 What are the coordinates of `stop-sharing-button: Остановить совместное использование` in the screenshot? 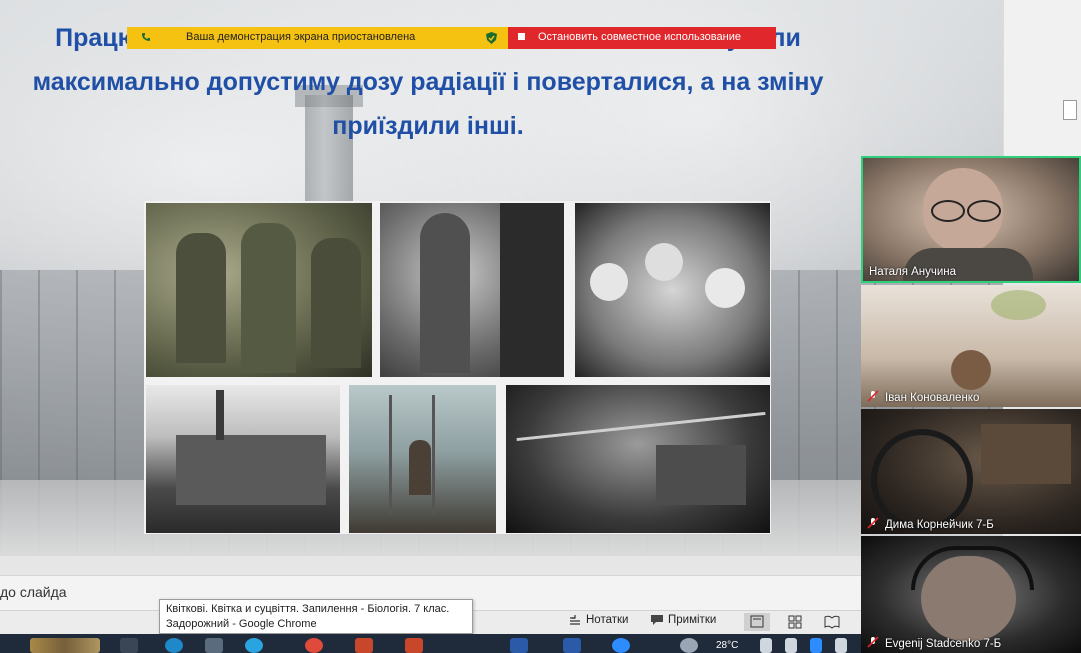 It's located at (642, 38).